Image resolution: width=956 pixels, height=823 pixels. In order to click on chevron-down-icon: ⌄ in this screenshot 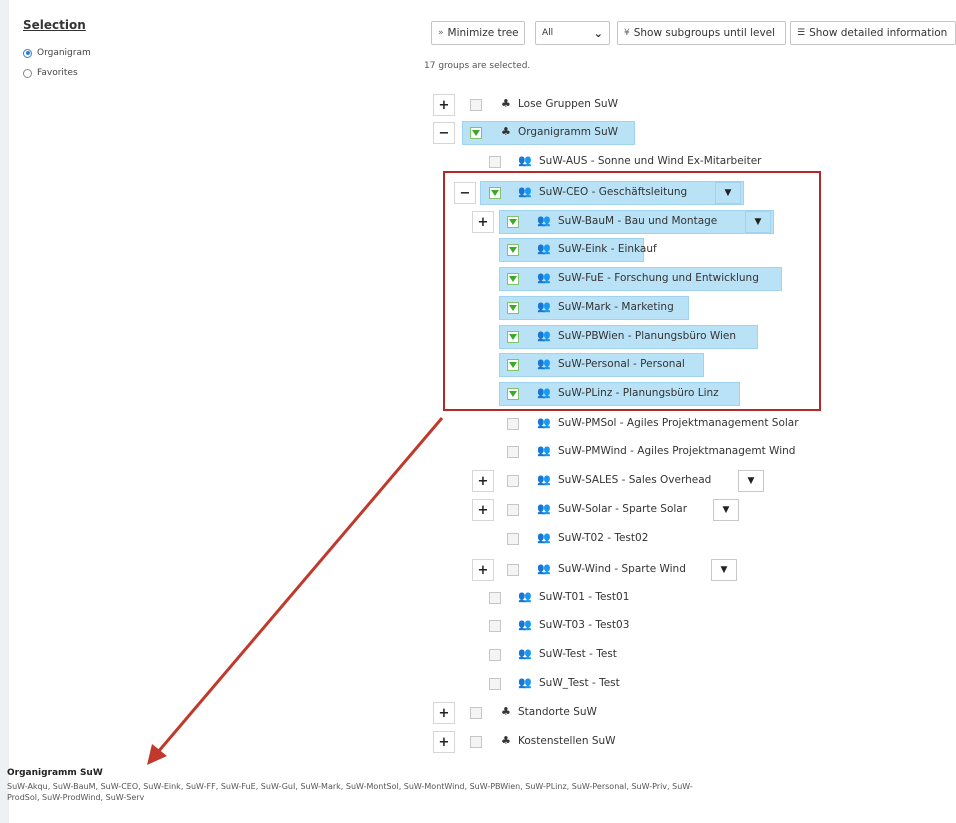, I will do `click(598, 33)`.